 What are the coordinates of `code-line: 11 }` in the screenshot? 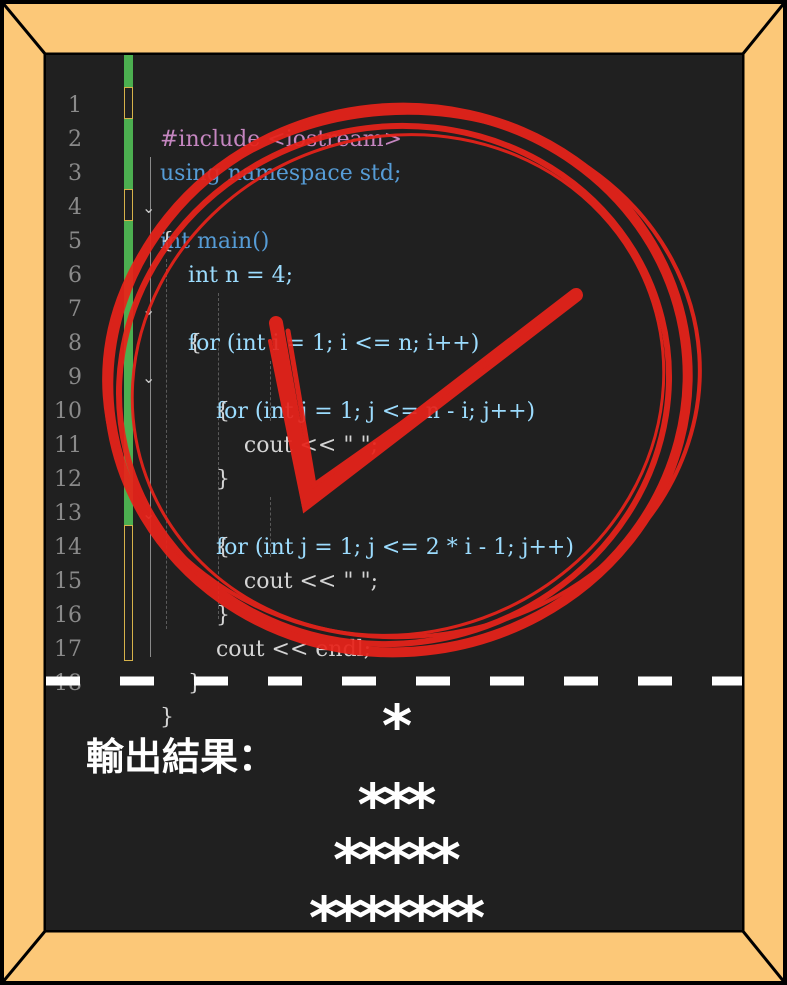 It's located at (394, 443).